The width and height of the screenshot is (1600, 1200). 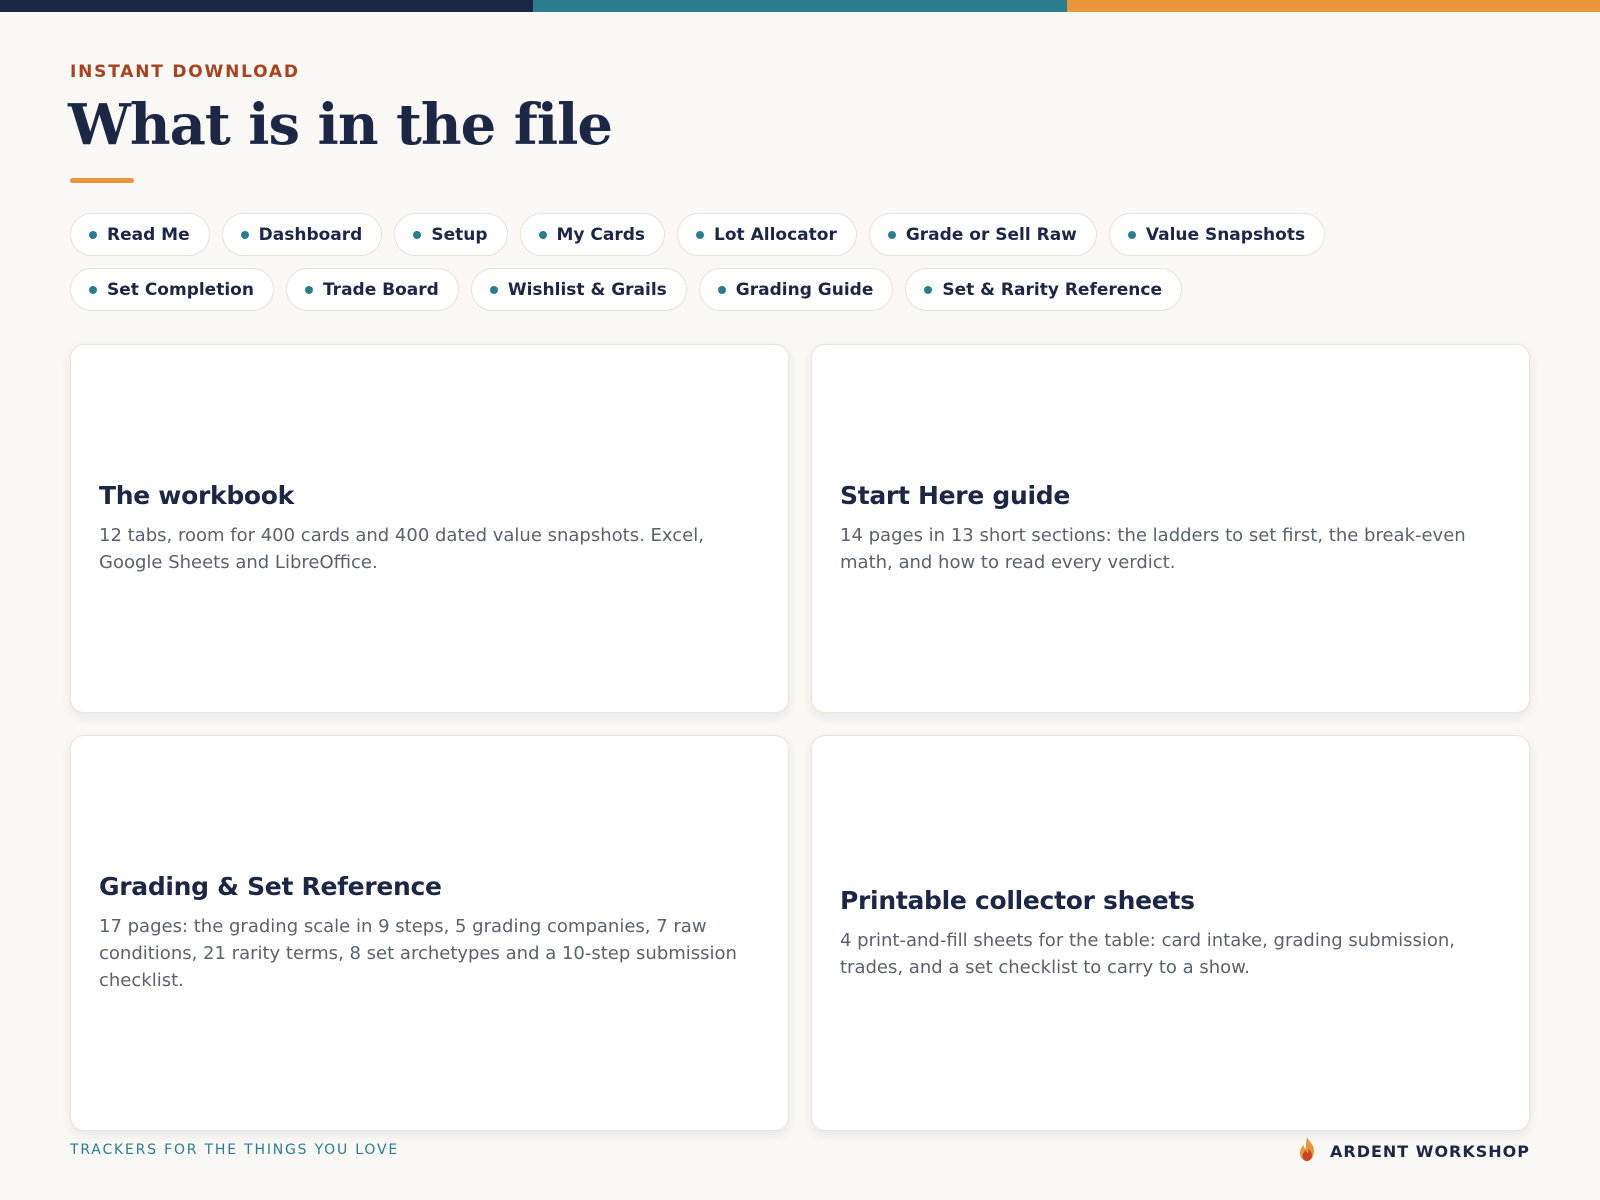 I want to click on chip-label: Lot Allocator, so click(x=775, y=234).